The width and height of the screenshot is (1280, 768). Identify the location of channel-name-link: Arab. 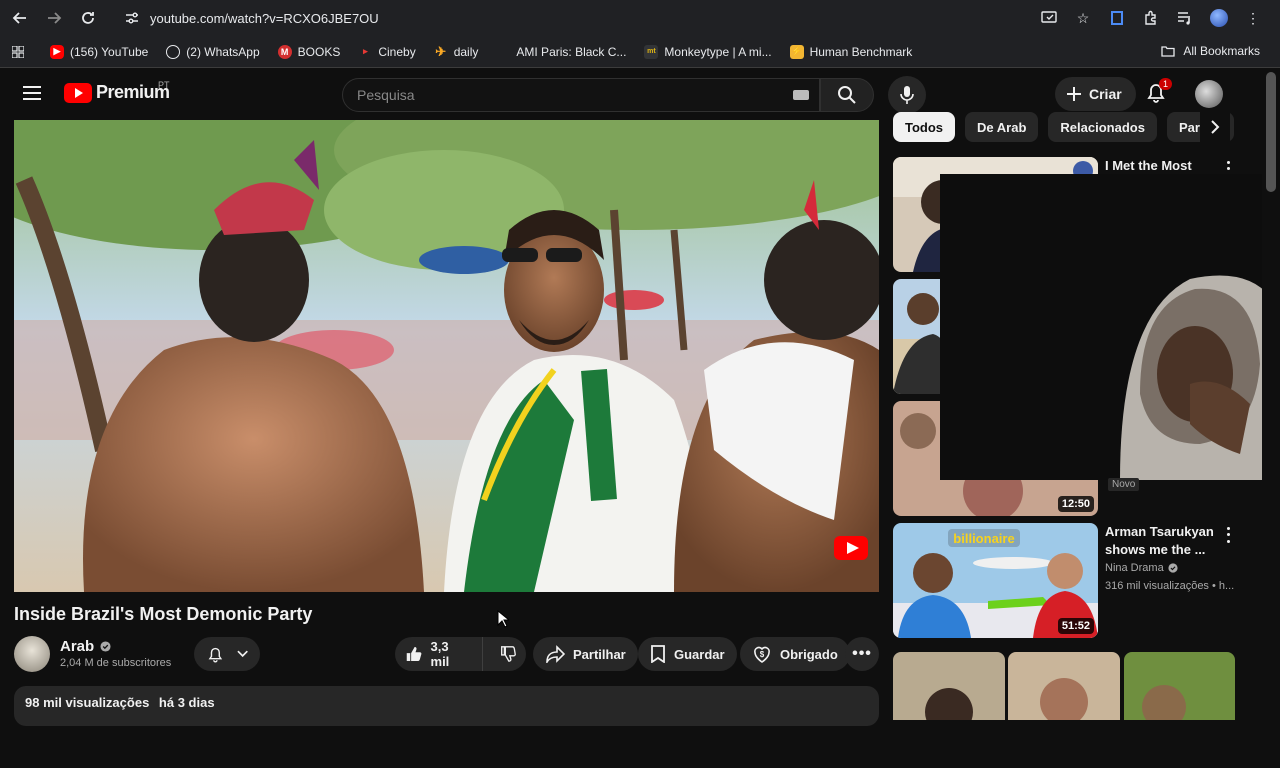
(85, 646).